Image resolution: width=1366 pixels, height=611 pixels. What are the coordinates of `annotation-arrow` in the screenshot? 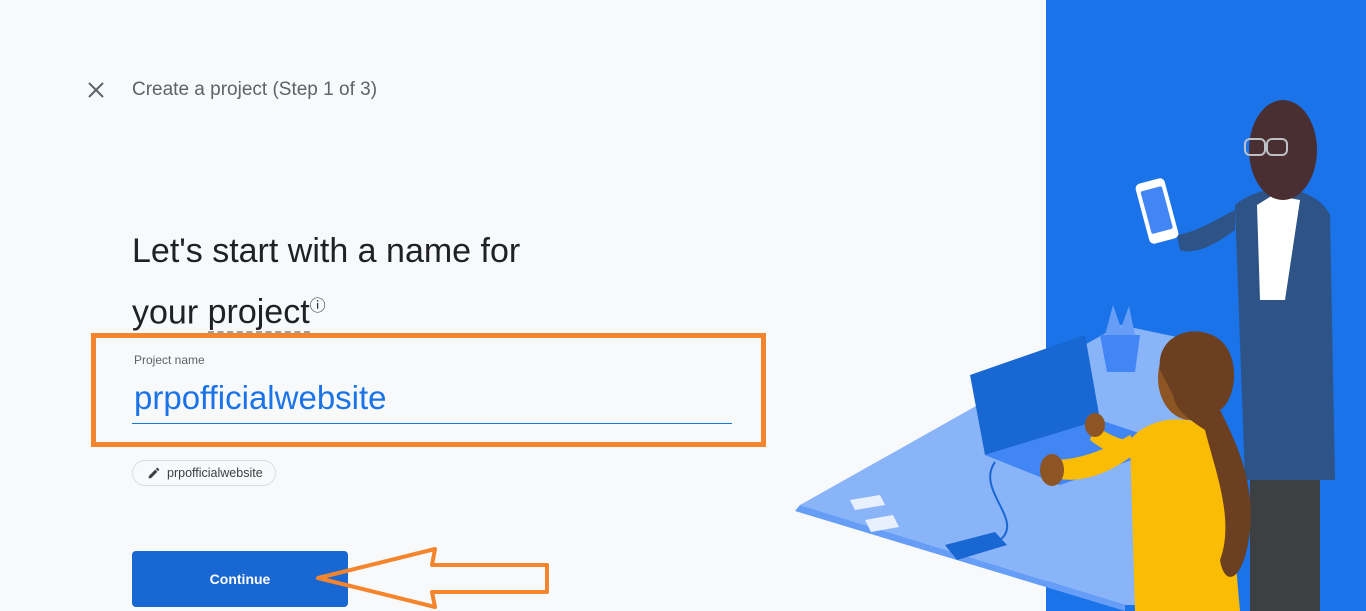 It's located at (432, 578).